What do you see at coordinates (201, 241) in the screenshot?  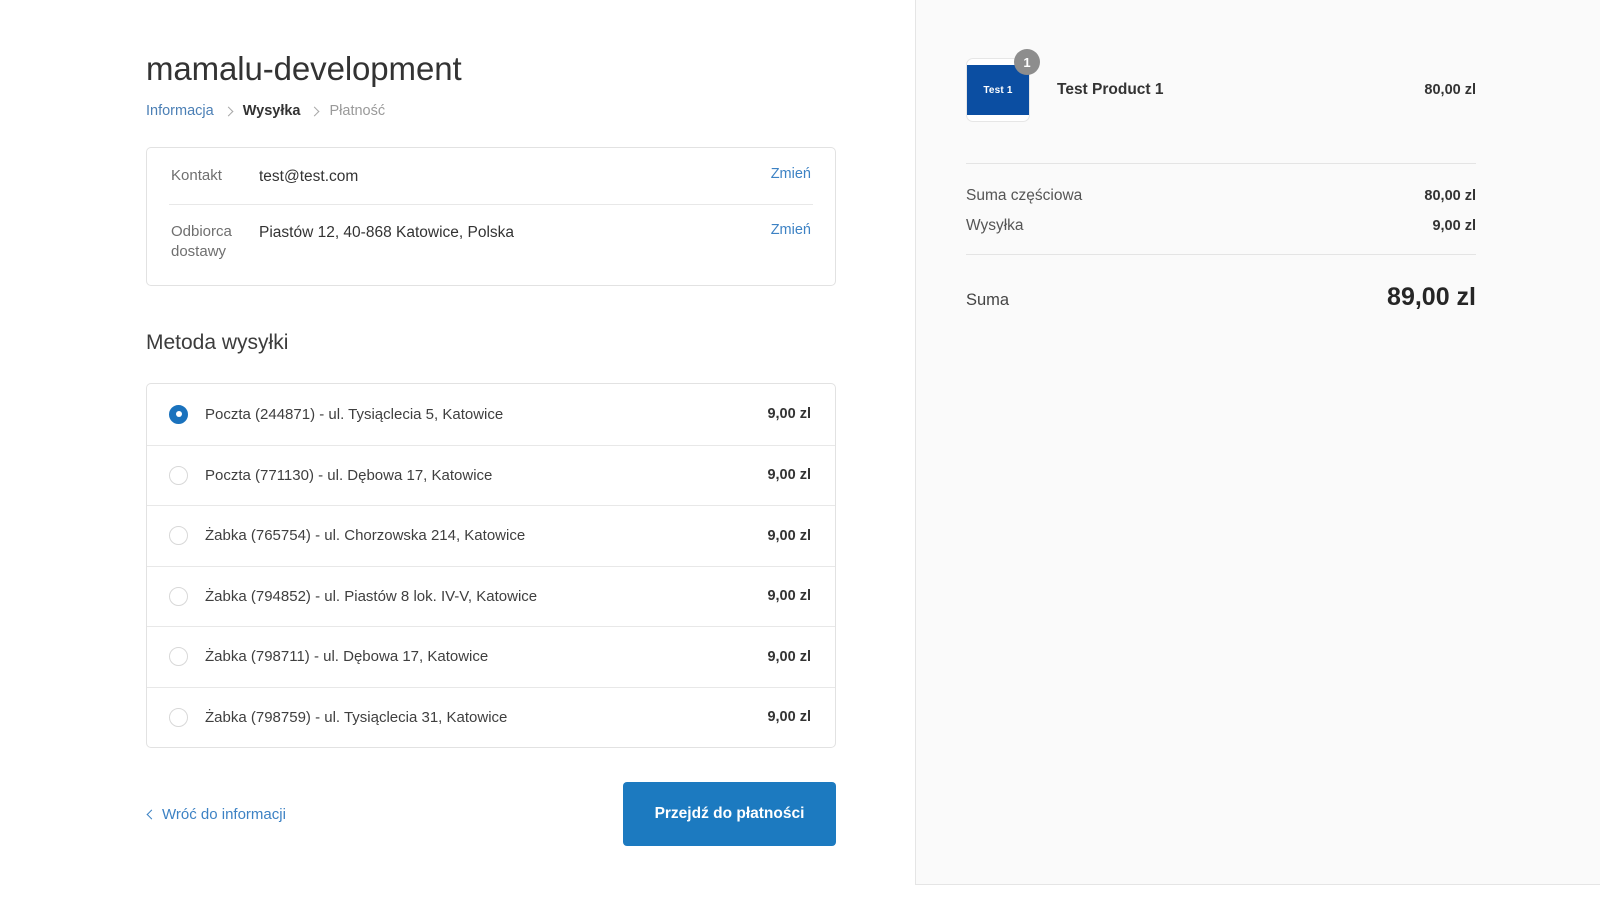 I see `address-label: Odbiorca dostawy` at bounding box center [201, 241].